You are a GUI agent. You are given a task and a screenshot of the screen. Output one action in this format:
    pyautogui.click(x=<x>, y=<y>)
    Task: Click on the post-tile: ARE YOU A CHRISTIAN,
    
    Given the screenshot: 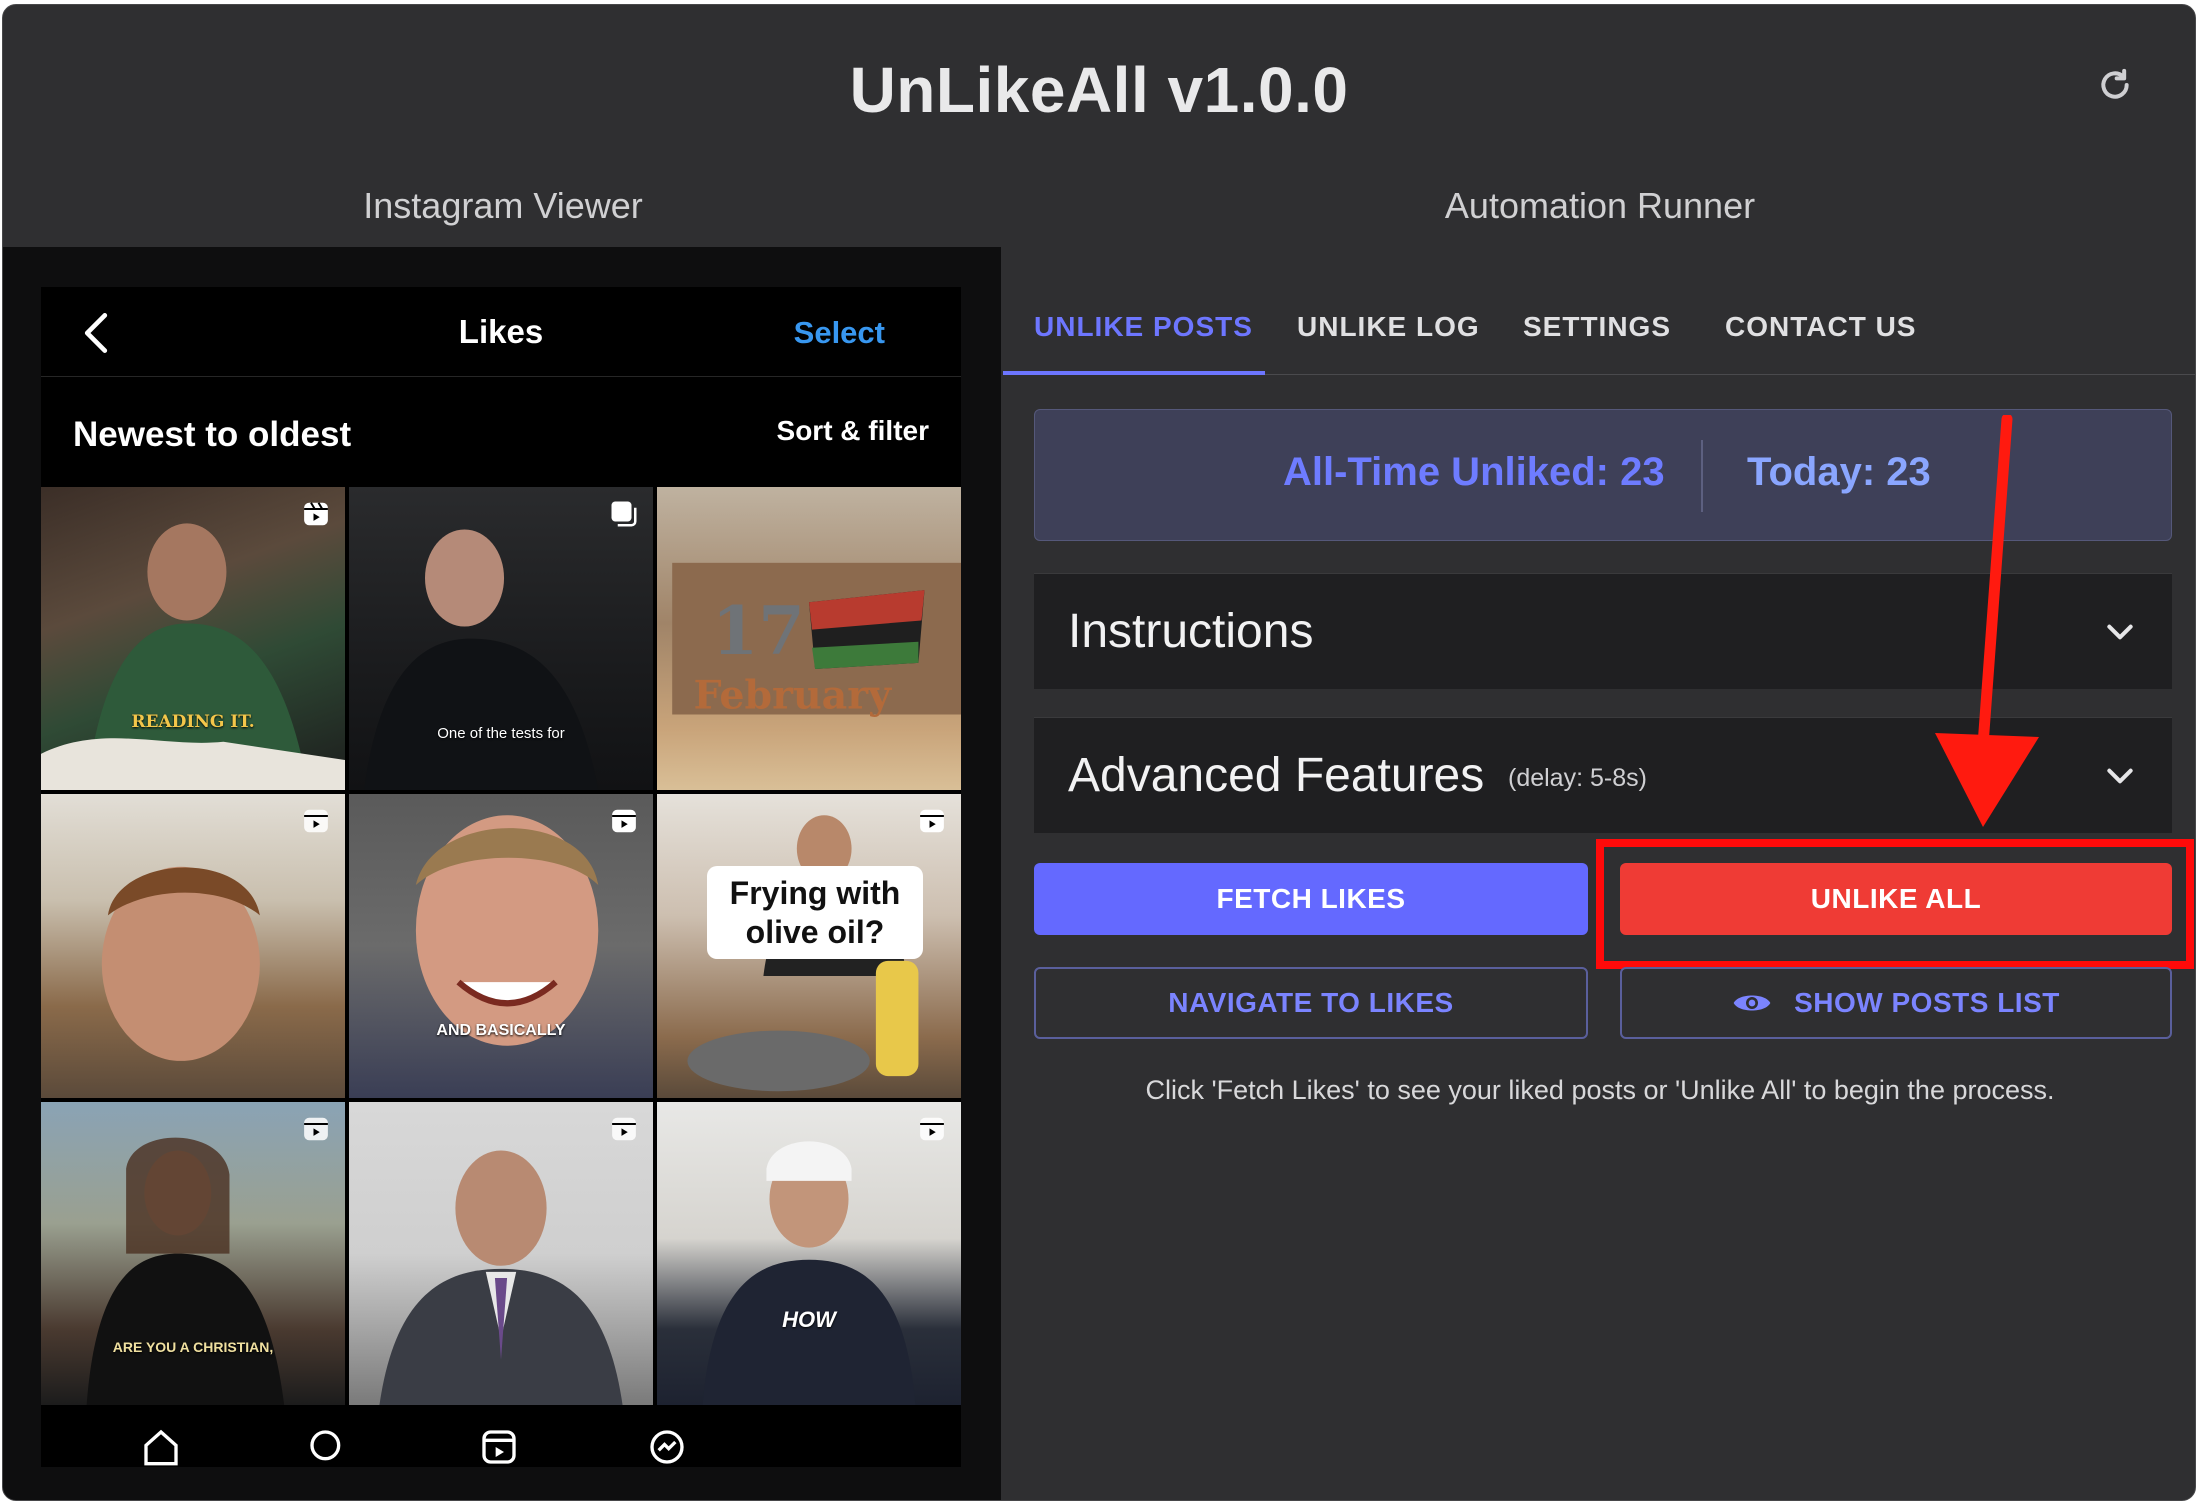 What is the action you would take?
    pyautogui.click(x=193, y=1253)
    